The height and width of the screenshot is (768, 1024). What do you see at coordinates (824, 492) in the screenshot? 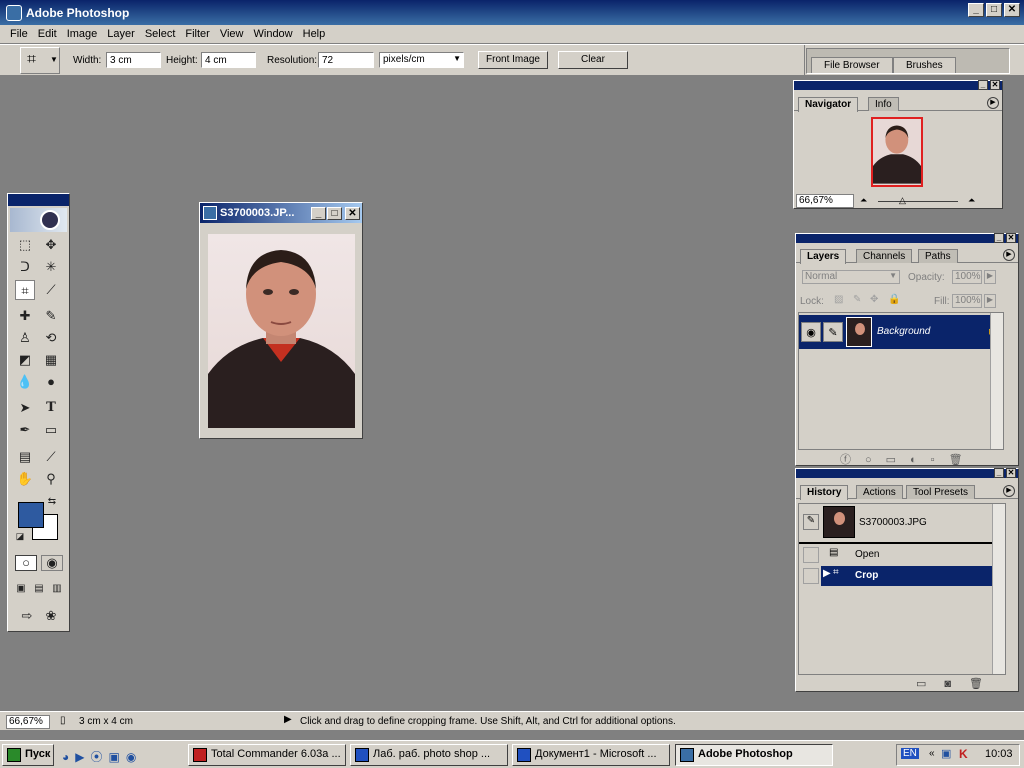
I see `tab-history: History` at bounding box center [824, 492].